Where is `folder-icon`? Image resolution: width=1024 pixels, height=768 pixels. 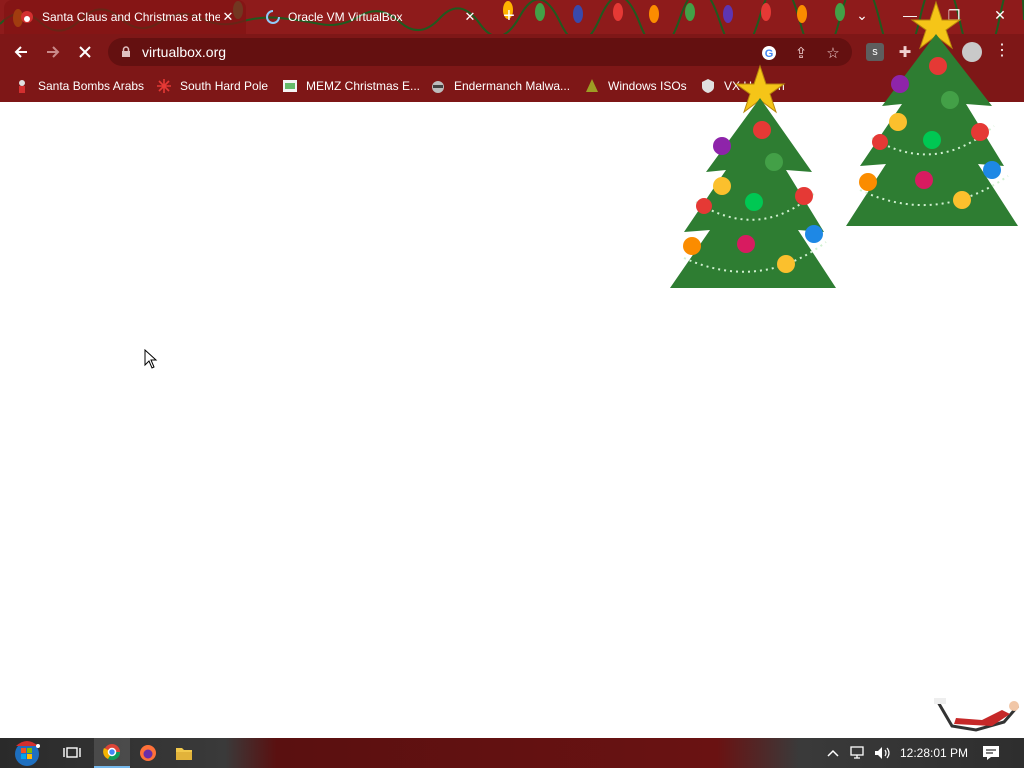
folder-icon is located at coordinates (184, 754).